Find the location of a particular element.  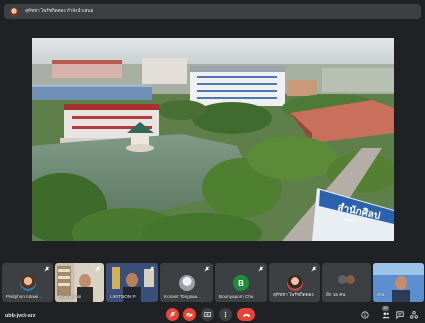

avatar: B is located at coordinates (241, 283).